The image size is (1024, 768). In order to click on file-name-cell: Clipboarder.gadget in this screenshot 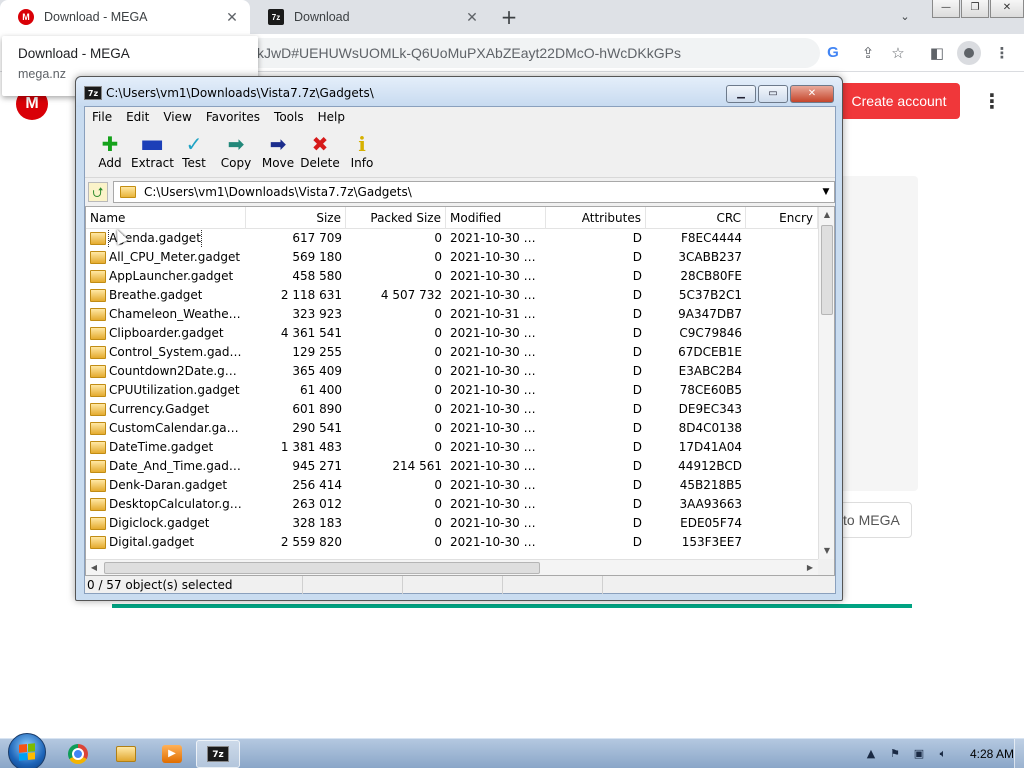, I will do `click(166, 333)`.